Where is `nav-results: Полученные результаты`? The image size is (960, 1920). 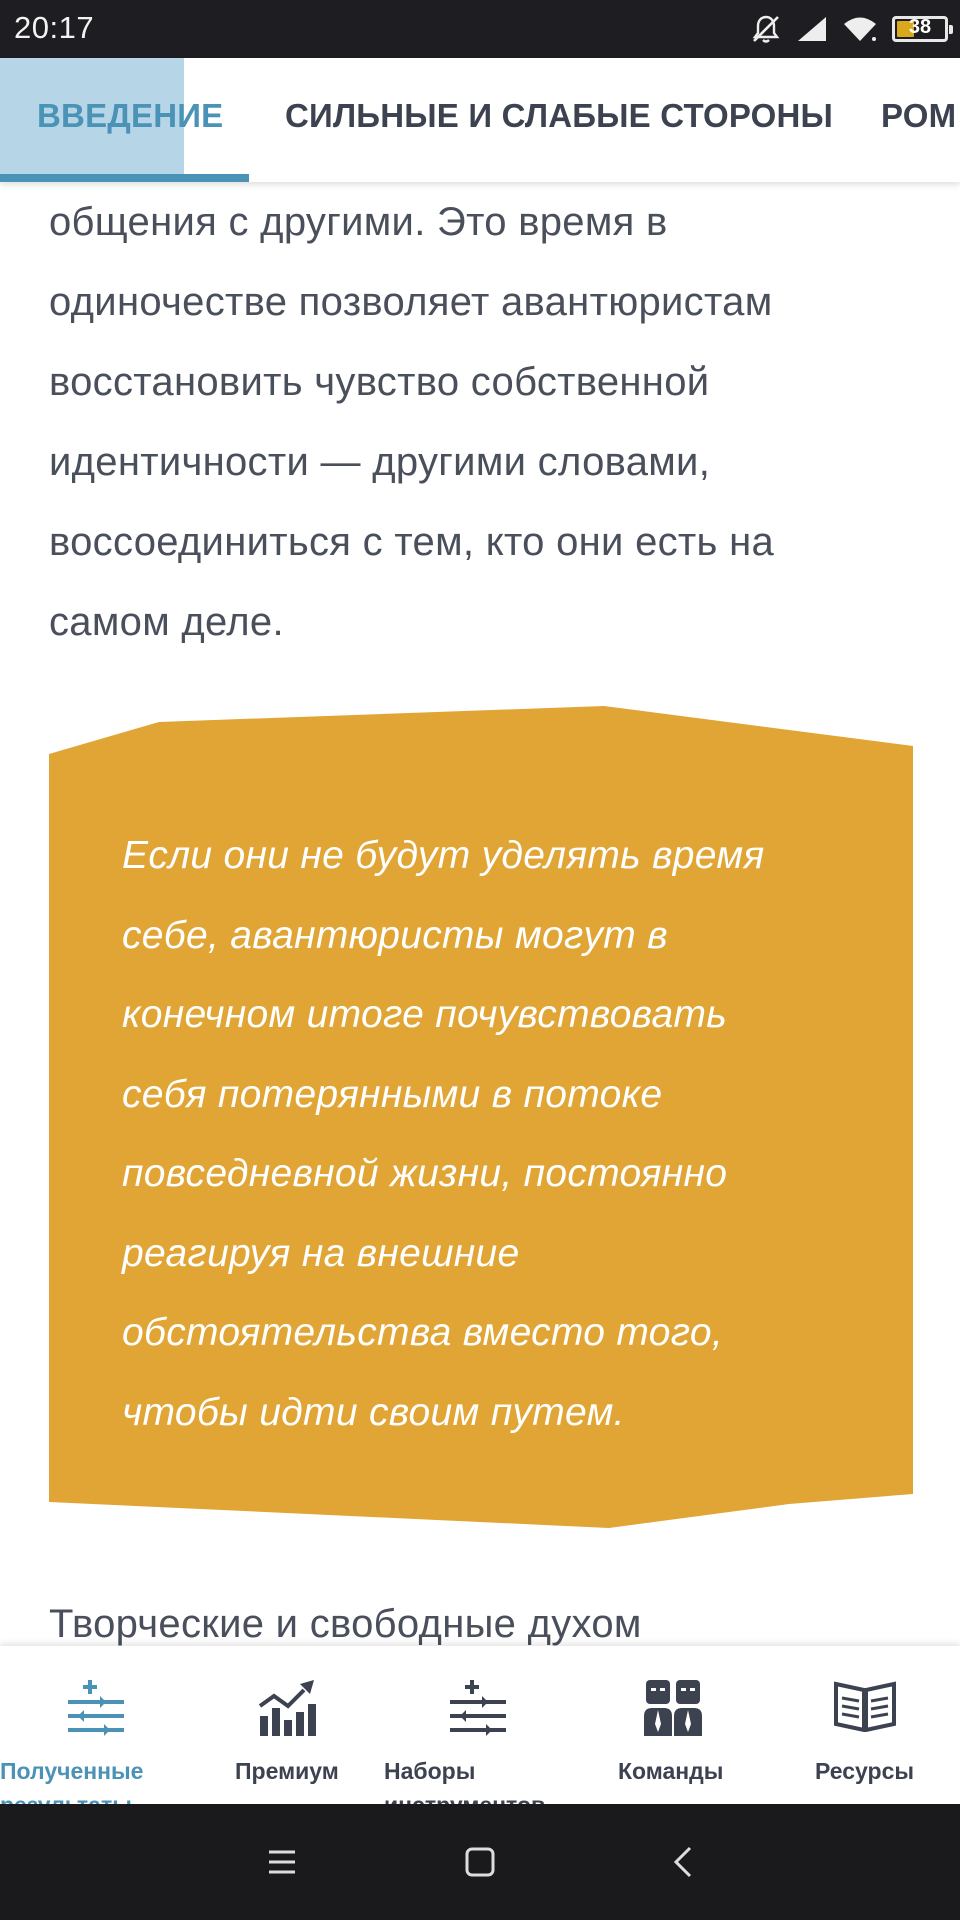 nav-results: Полученные результаты is located at coordinates (95, 1725).